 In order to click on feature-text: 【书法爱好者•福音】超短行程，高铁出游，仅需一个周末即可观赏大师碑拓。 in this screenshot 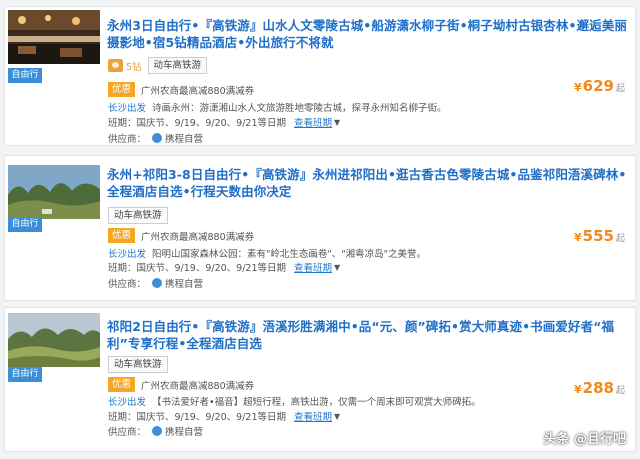, I will do `click(316, 402)`.